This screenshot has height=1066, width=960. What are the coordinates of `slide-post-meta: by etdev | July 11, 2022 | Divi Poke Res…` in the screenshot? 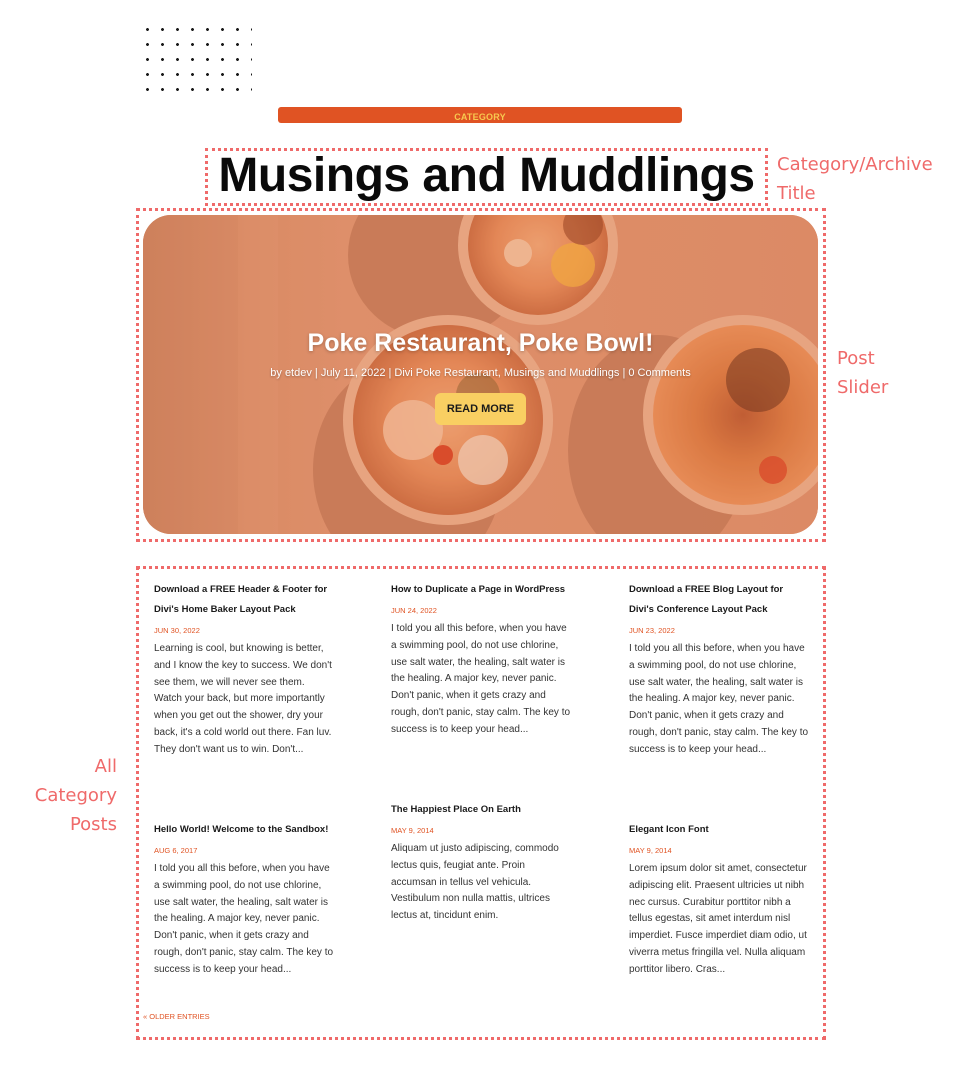 It's located at (480, 373).